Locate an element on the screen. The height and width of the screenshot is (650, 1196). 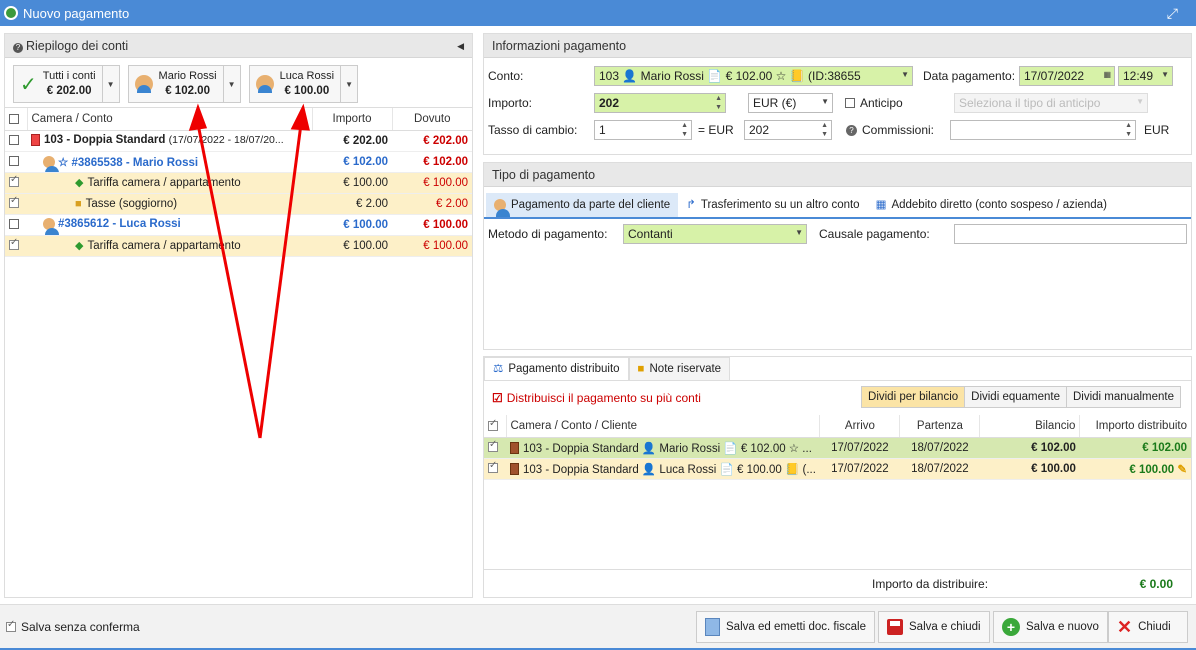
button-label: Salva e chiudi is located at coordinates (945, 627).